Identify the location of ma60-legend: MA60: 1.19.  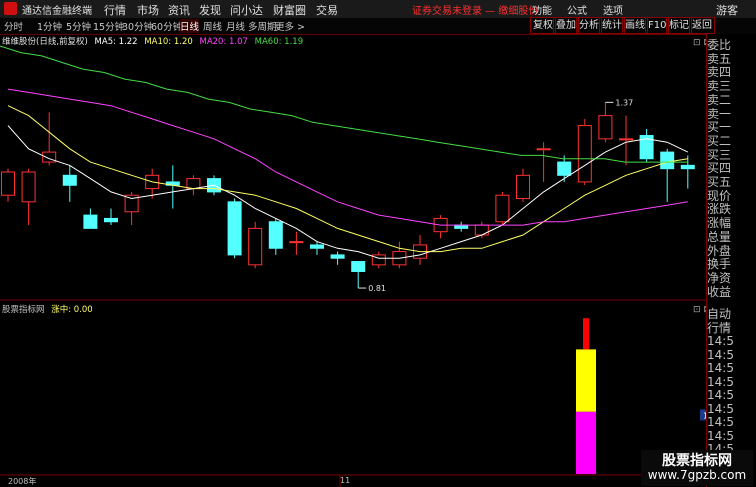
(279, 42).